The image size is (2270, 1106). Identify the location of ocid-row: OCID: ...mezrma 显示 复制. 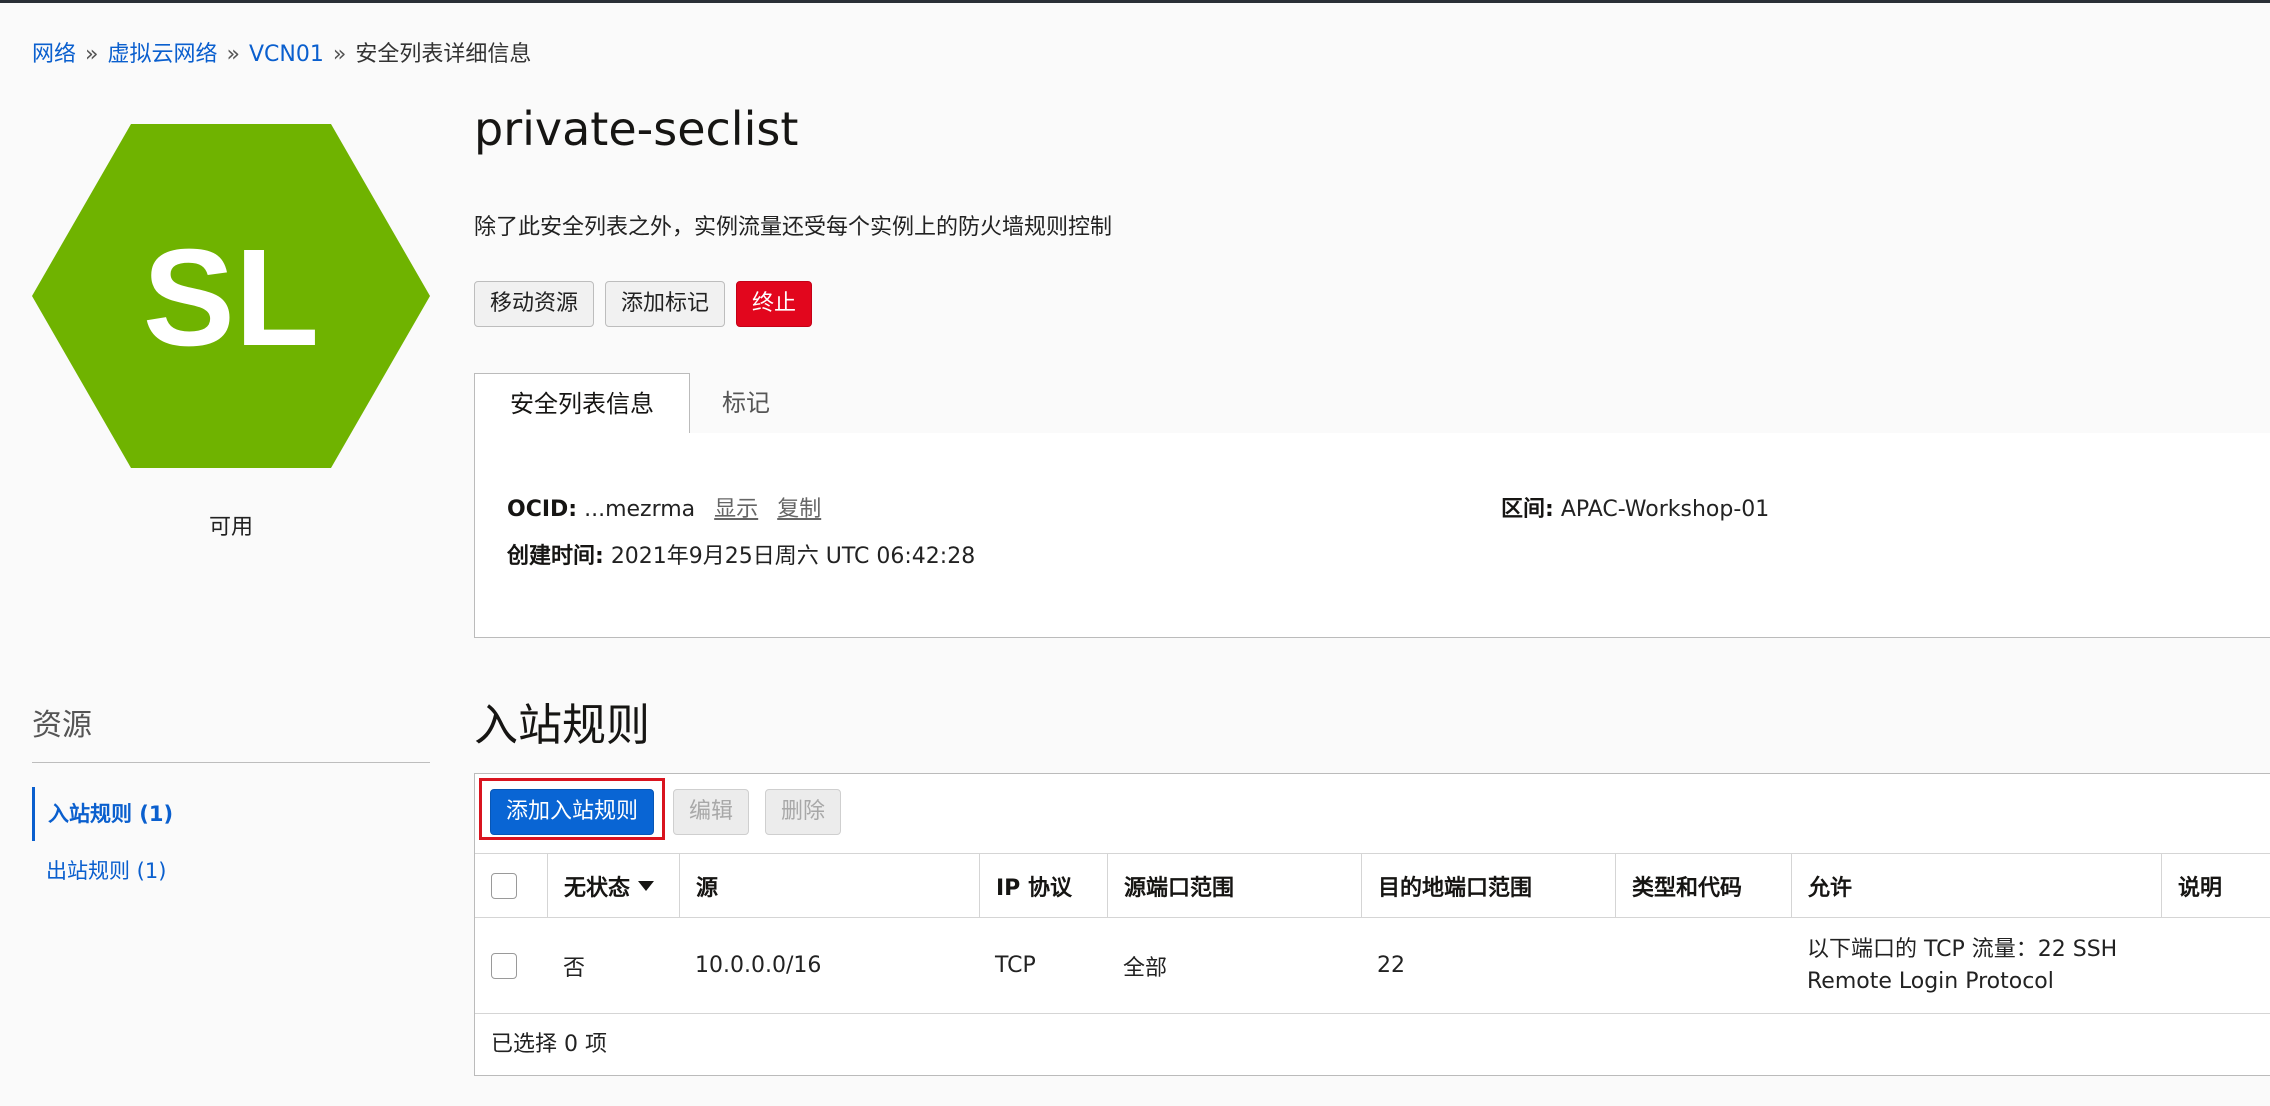
(664, 507).